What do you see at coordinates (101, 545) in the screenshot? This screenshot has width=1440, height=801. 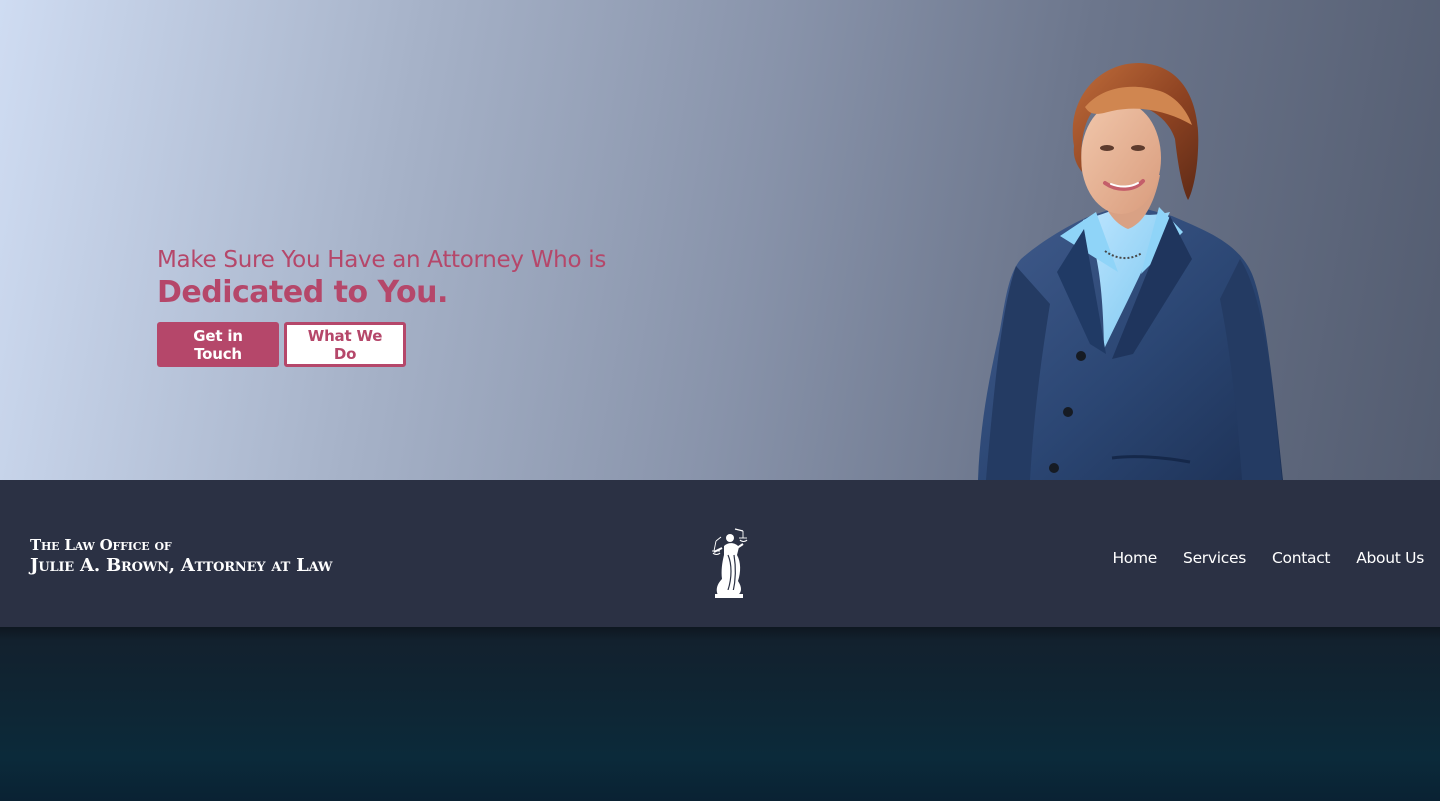 I see `firm-name-line-1: The Law Office of` at bounding box center [101, 545].